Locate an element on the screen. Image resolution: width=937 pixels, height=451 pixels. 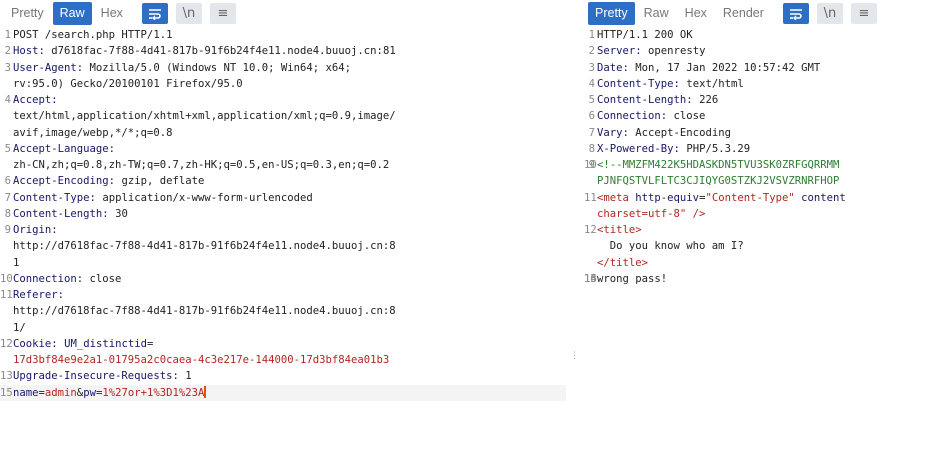
html-token: /> is located at coordinates (696, 213).